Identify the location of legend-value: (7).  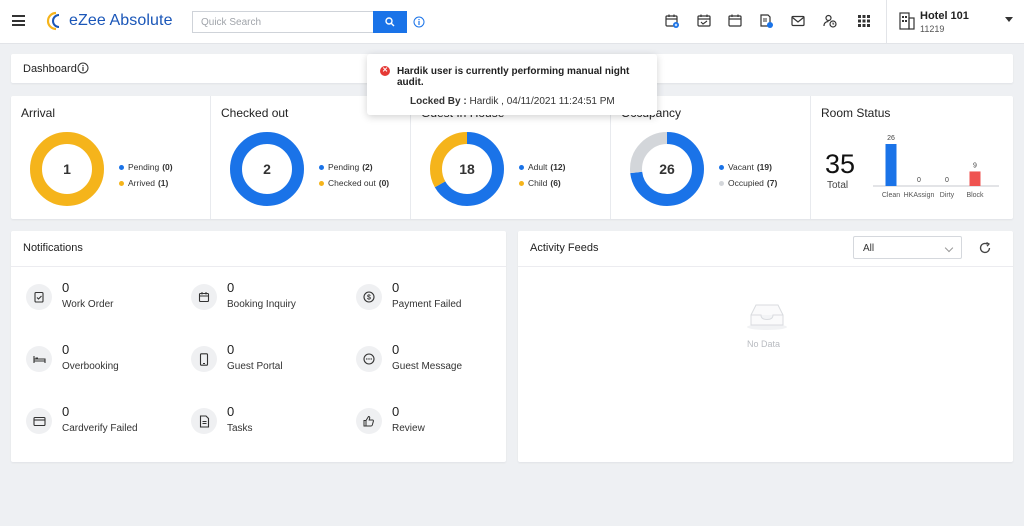
(772, 183).